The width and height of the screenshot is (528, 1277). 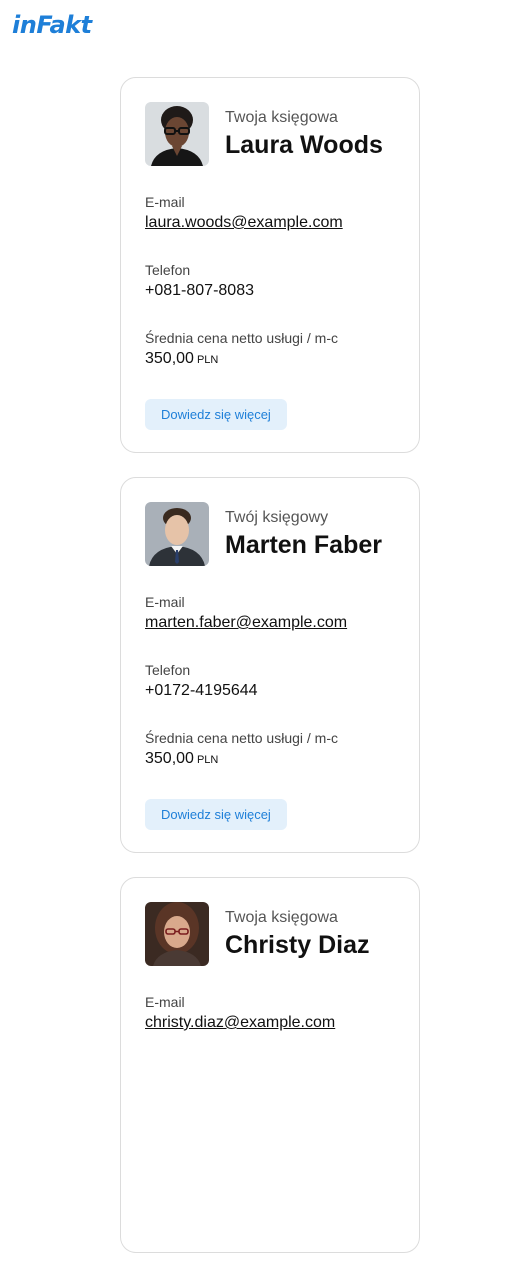 What do you see at coordinates (304, 145) in the screenshot?
I see `accountant-name: Laura Woods` at bounding box center [304, 145].